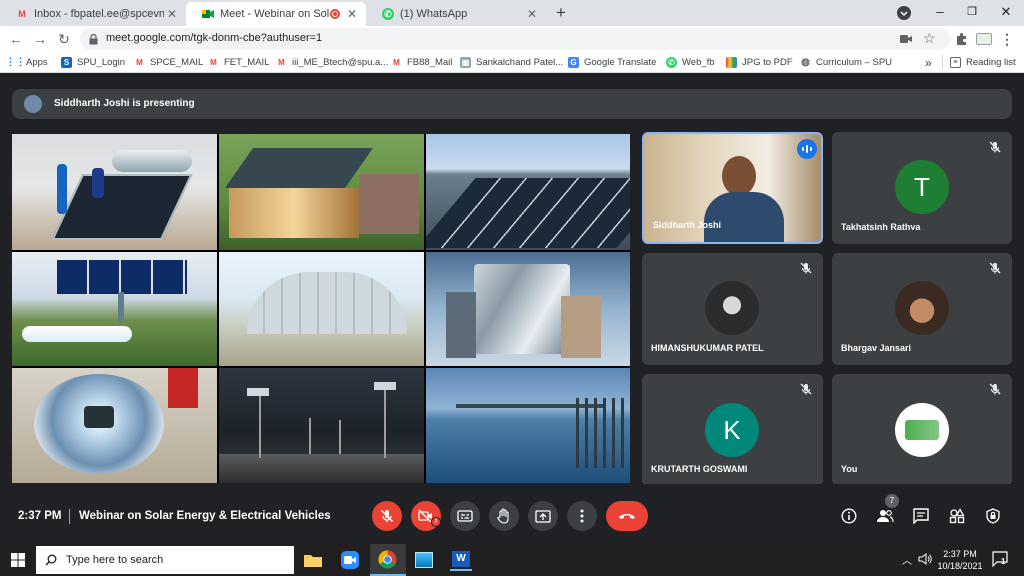 This screenshot has width=1024, height=576. What do you see at coordinates (907, 559) in the screenshot?
I see `tray-overflow-chevron-icon: ︿` at bounding box center [907, 559].